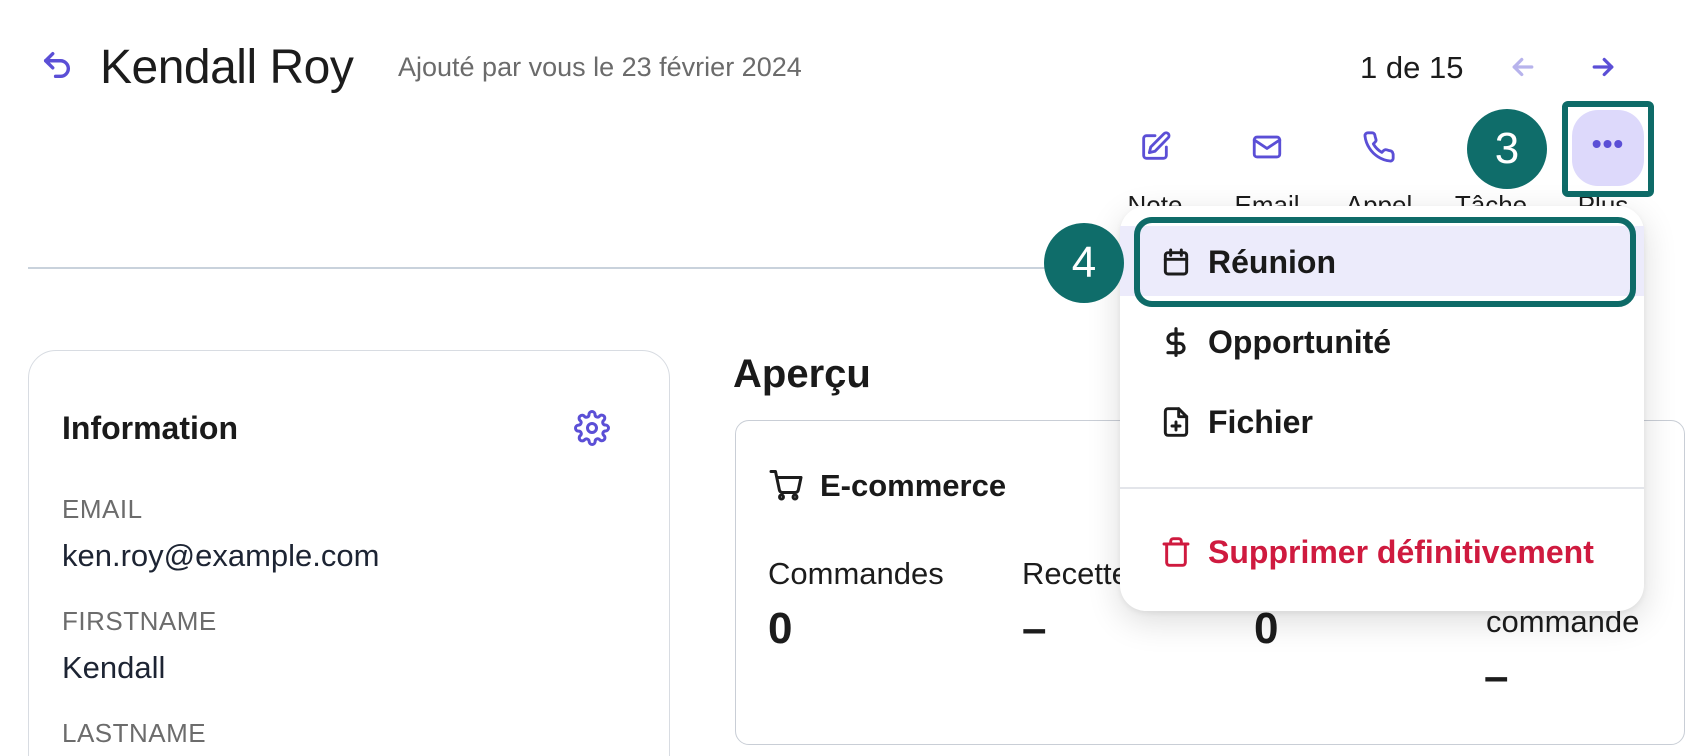  I want to click on menu-item-opportunity: Opportunité, so click(1382, 341).